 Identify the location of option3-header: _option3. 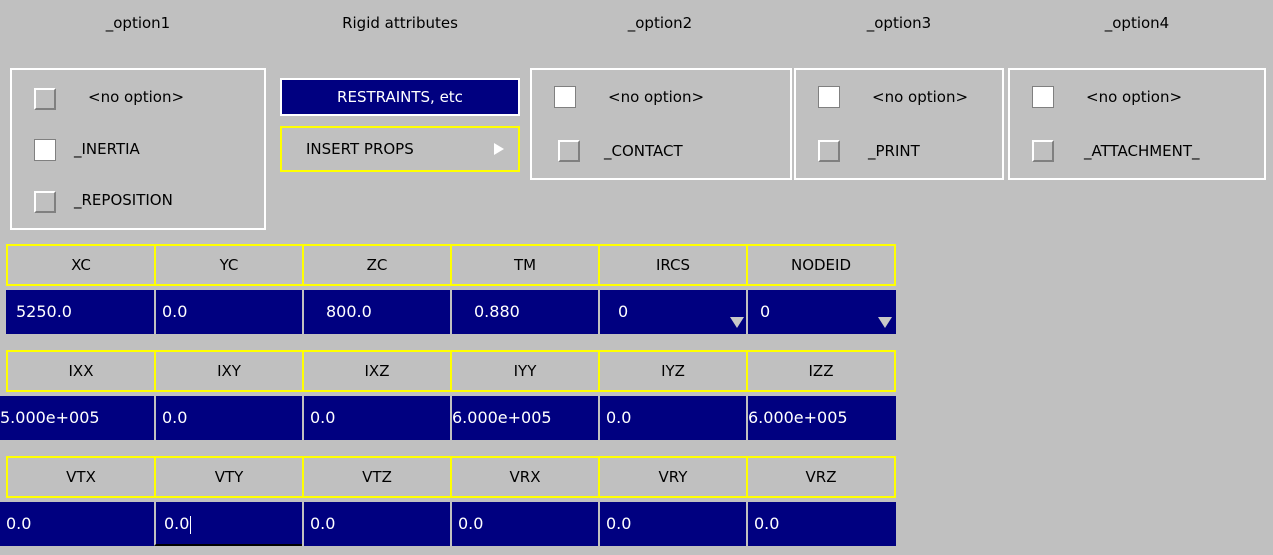
(899, 23).